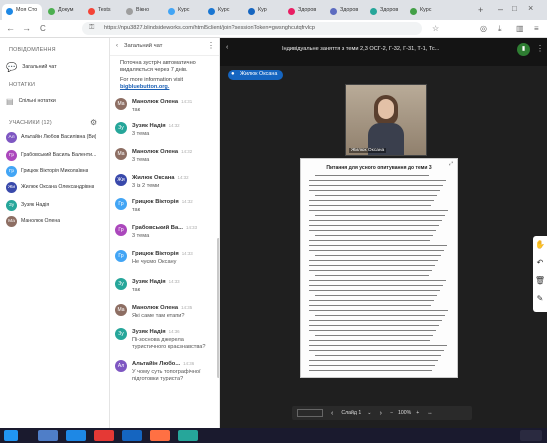  What do you see at coordinates (56, 137) in the screenshot?
I see `user-list-item: Ал Альтайін Любов Василівна (Ви)` at bounding box center [56, 137].